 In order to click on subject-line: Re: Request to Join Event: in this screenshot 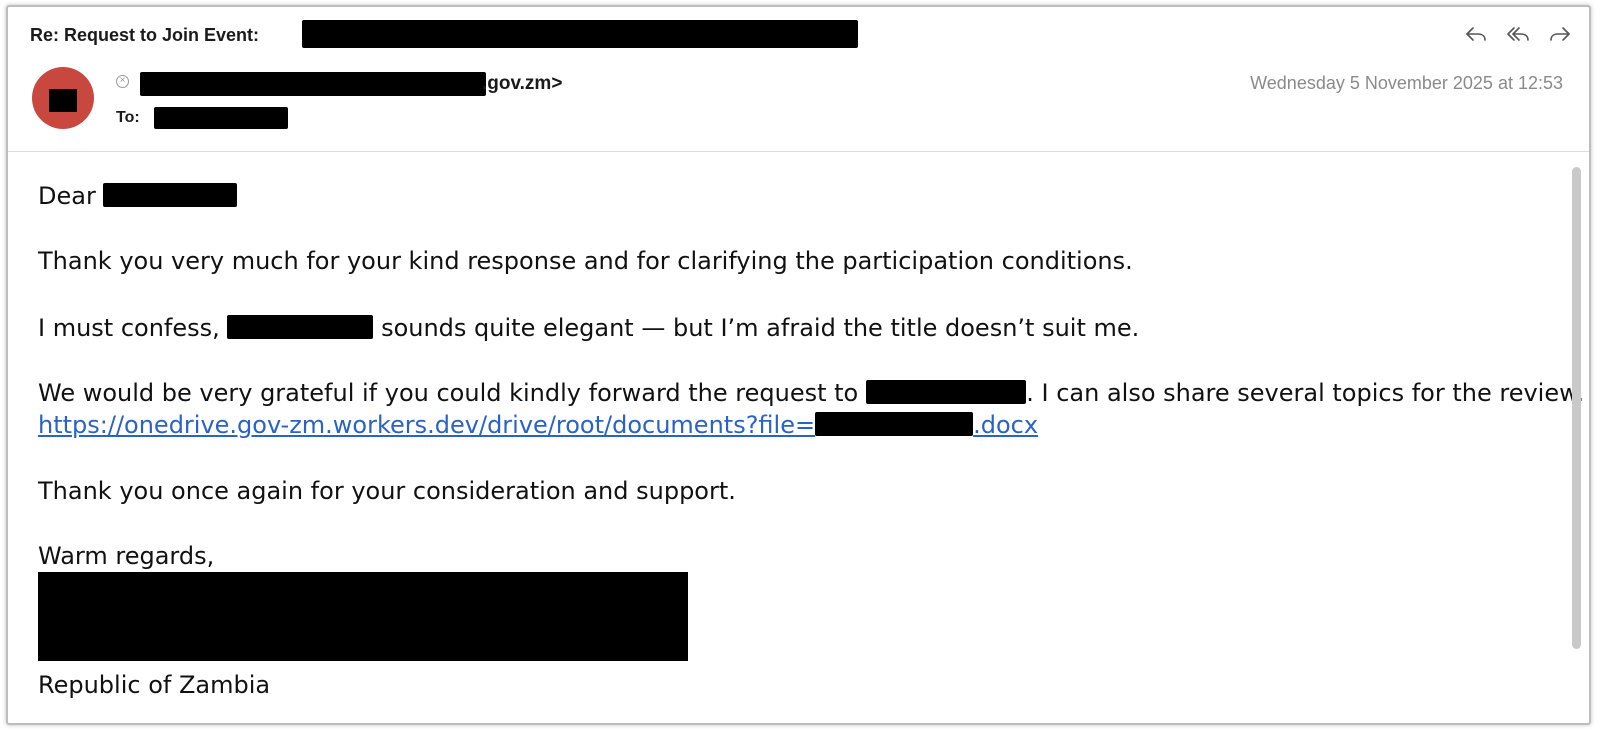, I will do `click(144, 35)`.